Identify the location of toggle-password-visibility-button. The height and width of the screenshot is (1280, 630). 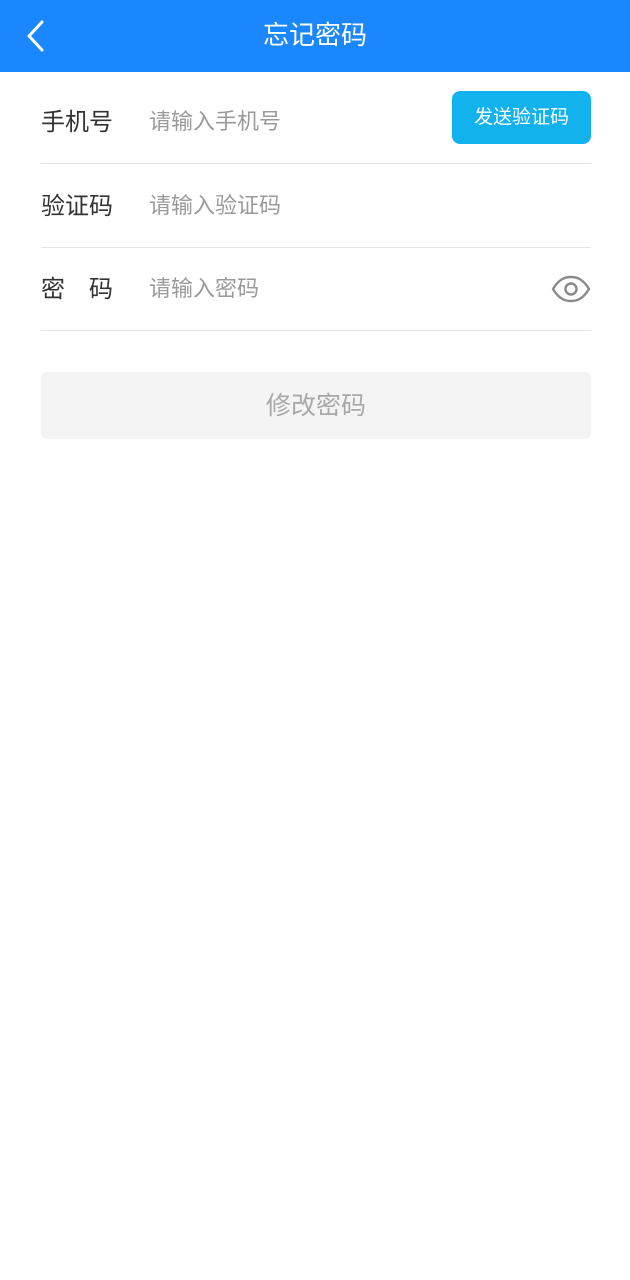
(571, 289).